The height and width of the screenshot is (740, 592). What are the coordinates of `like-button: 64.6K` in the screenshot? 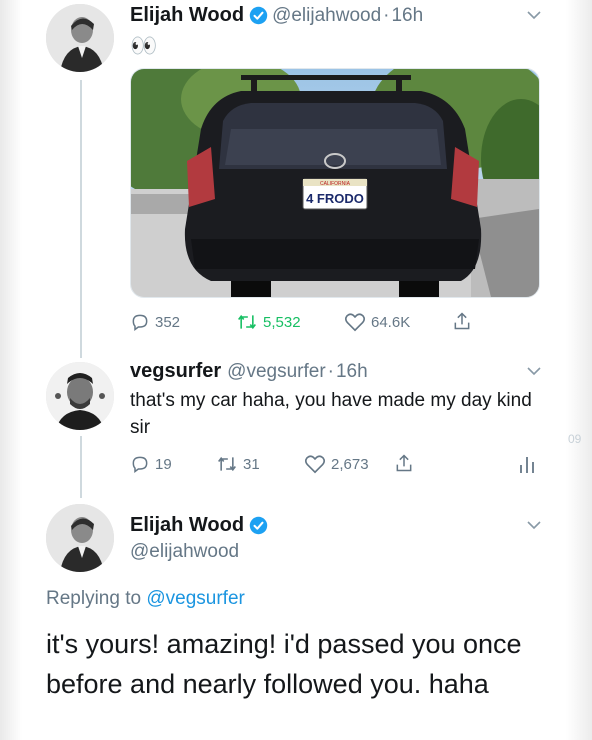 It's located at (377, 322).